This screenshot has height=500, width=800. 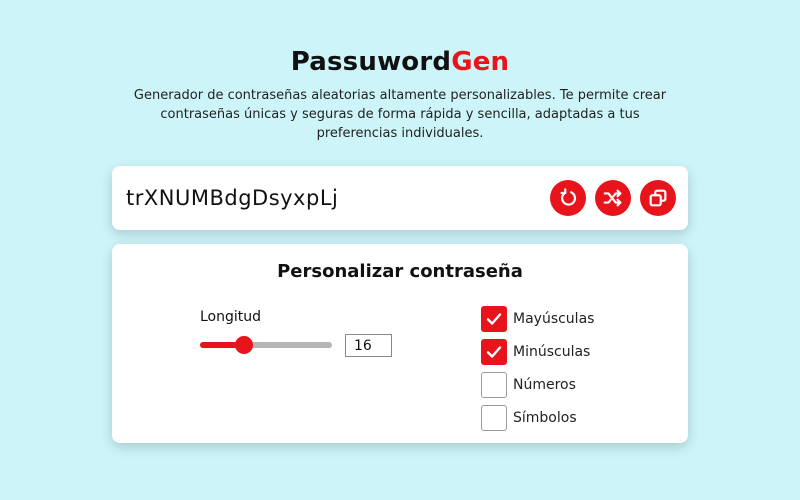 I want to click on shuffle-icon, so click(x=612, y=198).